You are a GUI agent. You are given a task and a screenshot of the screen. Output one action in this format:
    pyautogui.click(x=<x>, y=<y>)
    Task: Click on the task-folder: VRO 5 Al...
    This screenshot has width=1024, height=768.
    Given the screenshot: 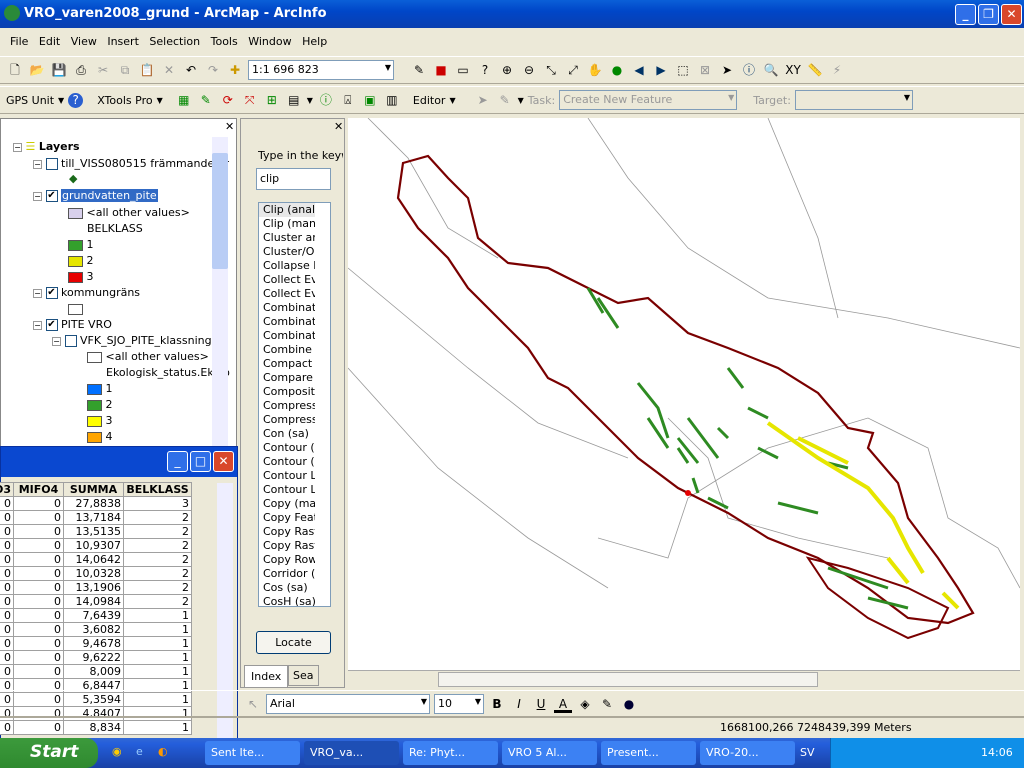 What is the action you would take?
    pyautogui.click(x=549, y=753)
    